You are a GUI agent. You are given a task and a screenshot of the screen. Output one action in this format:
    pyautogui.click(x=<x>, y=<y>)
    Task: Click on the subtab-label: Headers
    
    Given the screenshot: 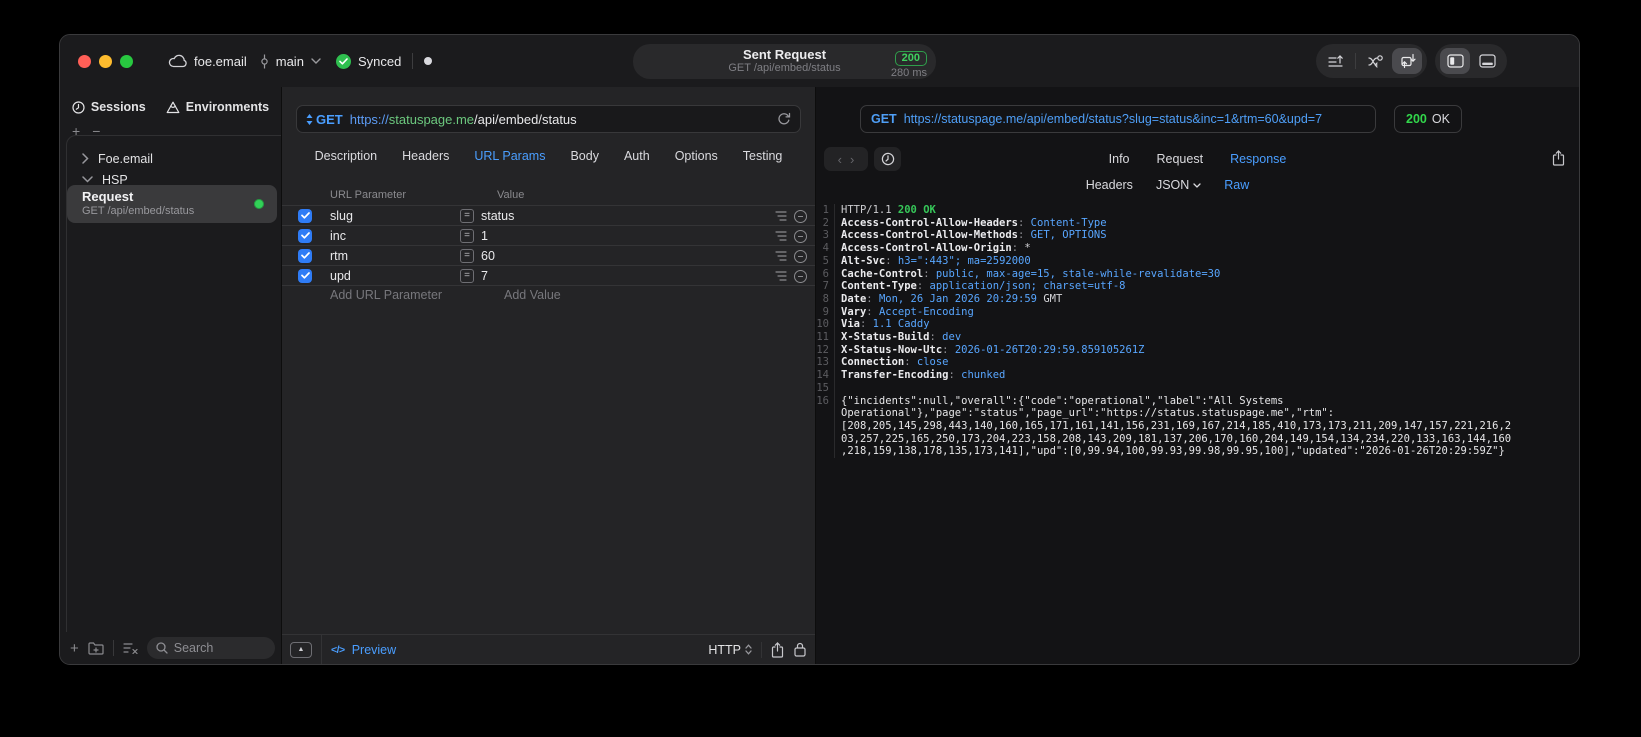 What is the action you would take?
    pyautogui.click(x=1109, y=185)
    